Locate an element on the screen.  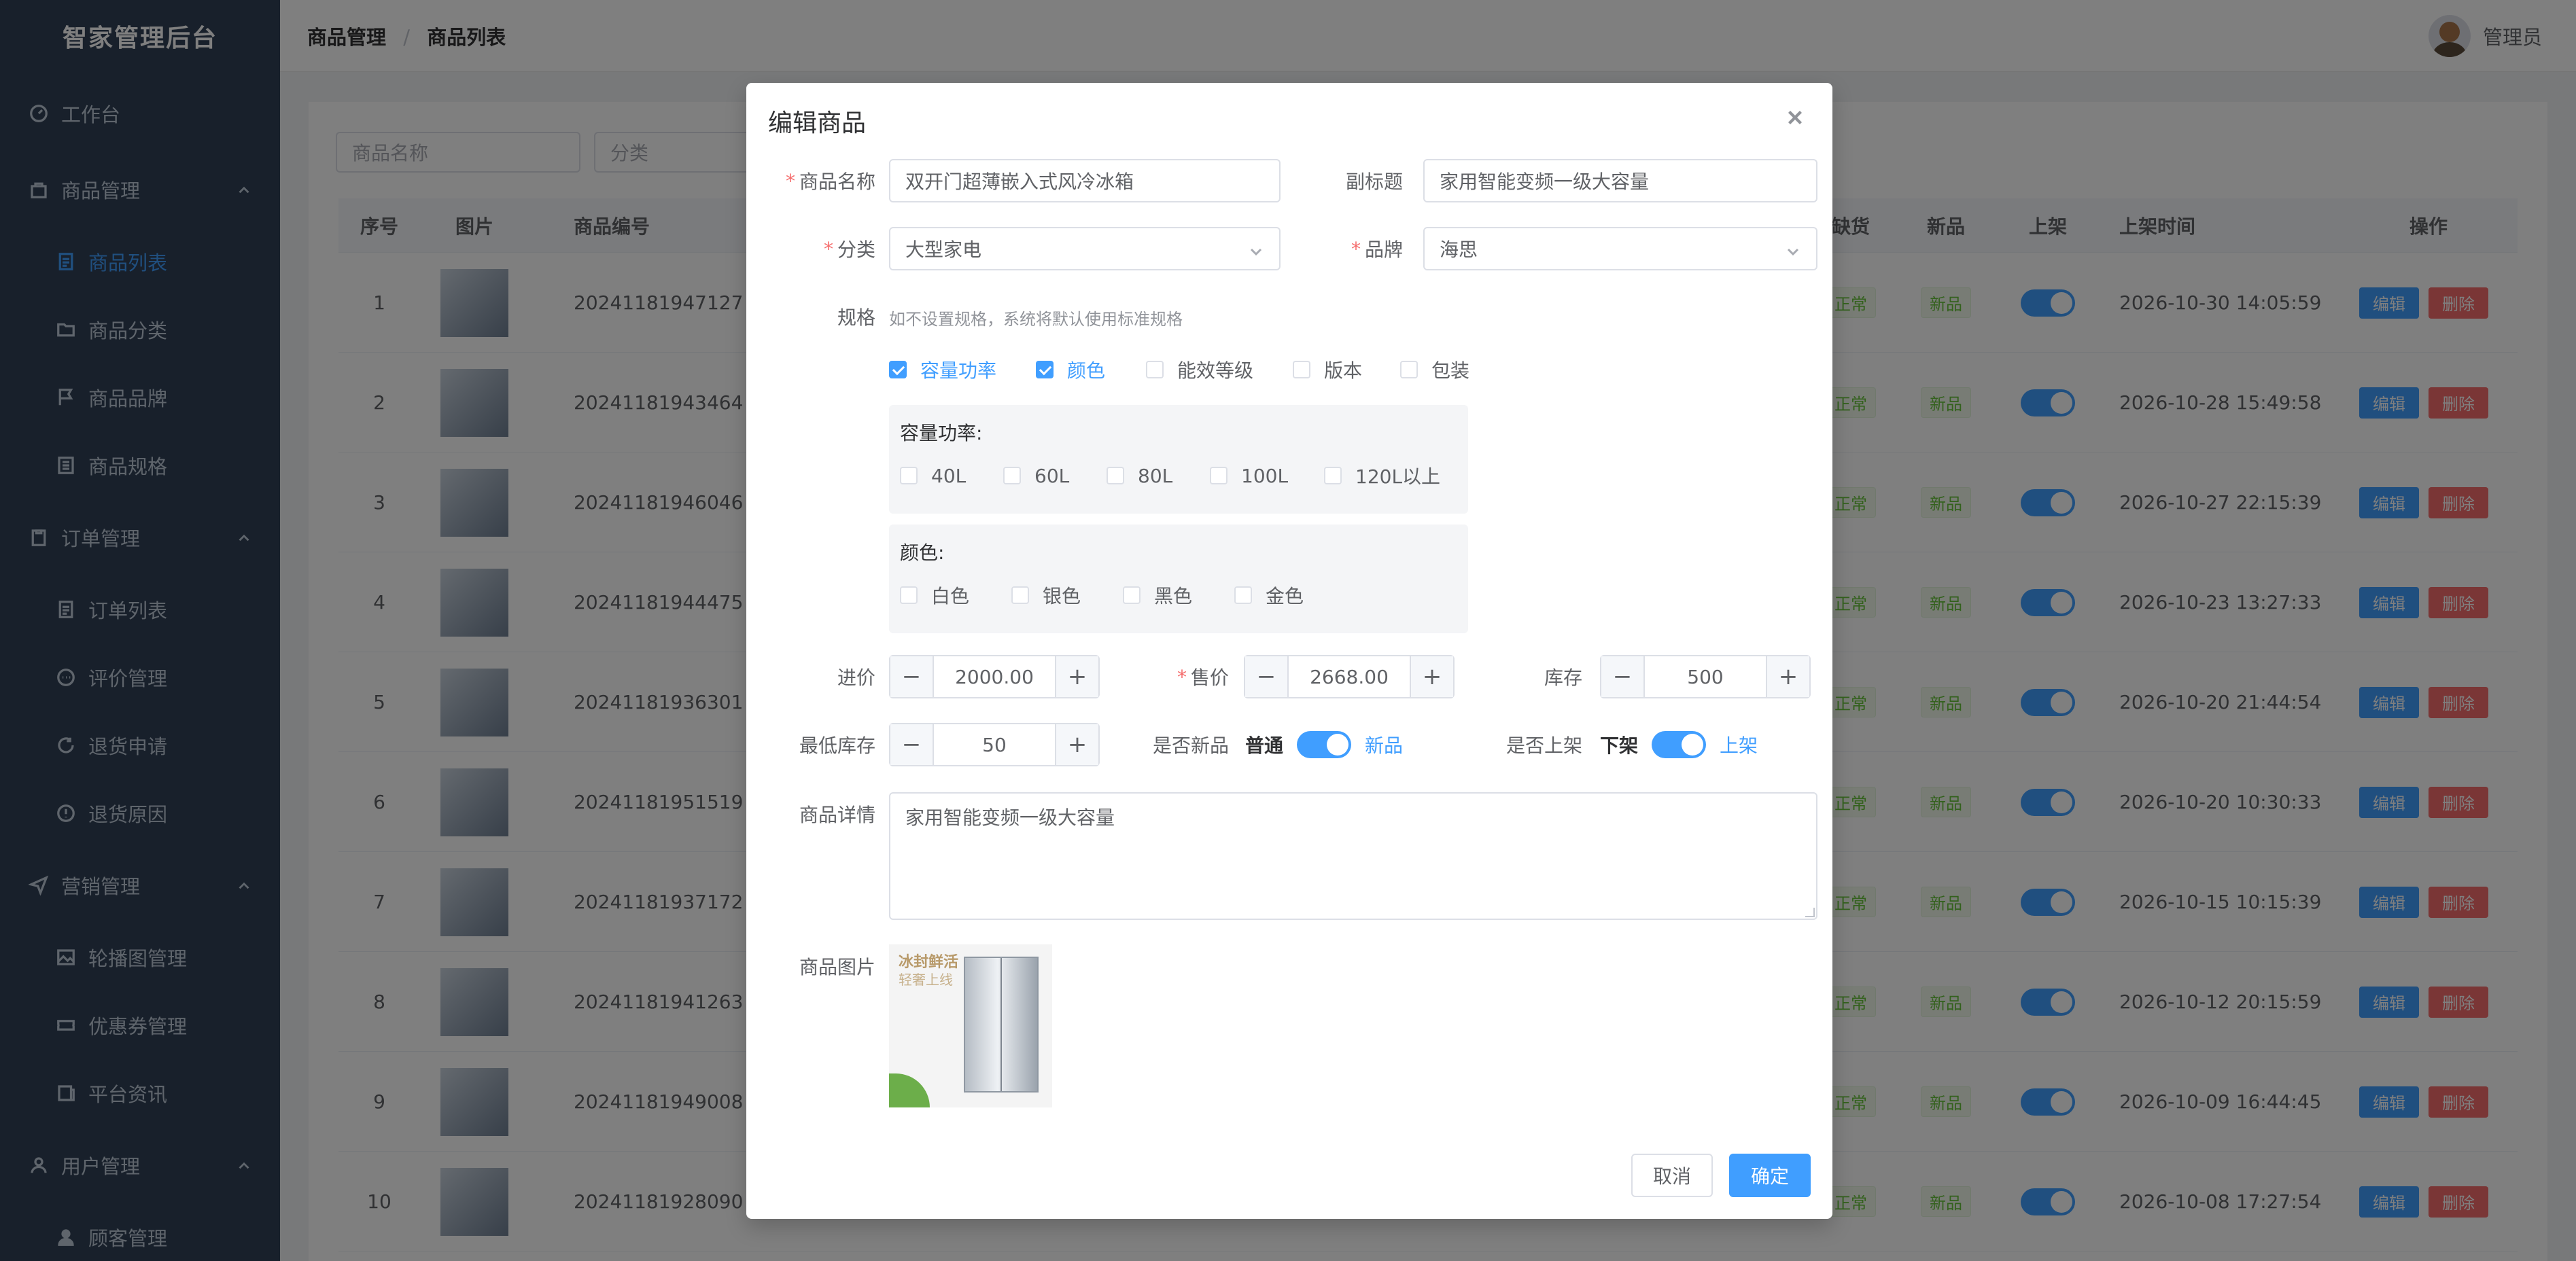
is-new-switch: 普通 新品 is located at coordinates (1324, 745).